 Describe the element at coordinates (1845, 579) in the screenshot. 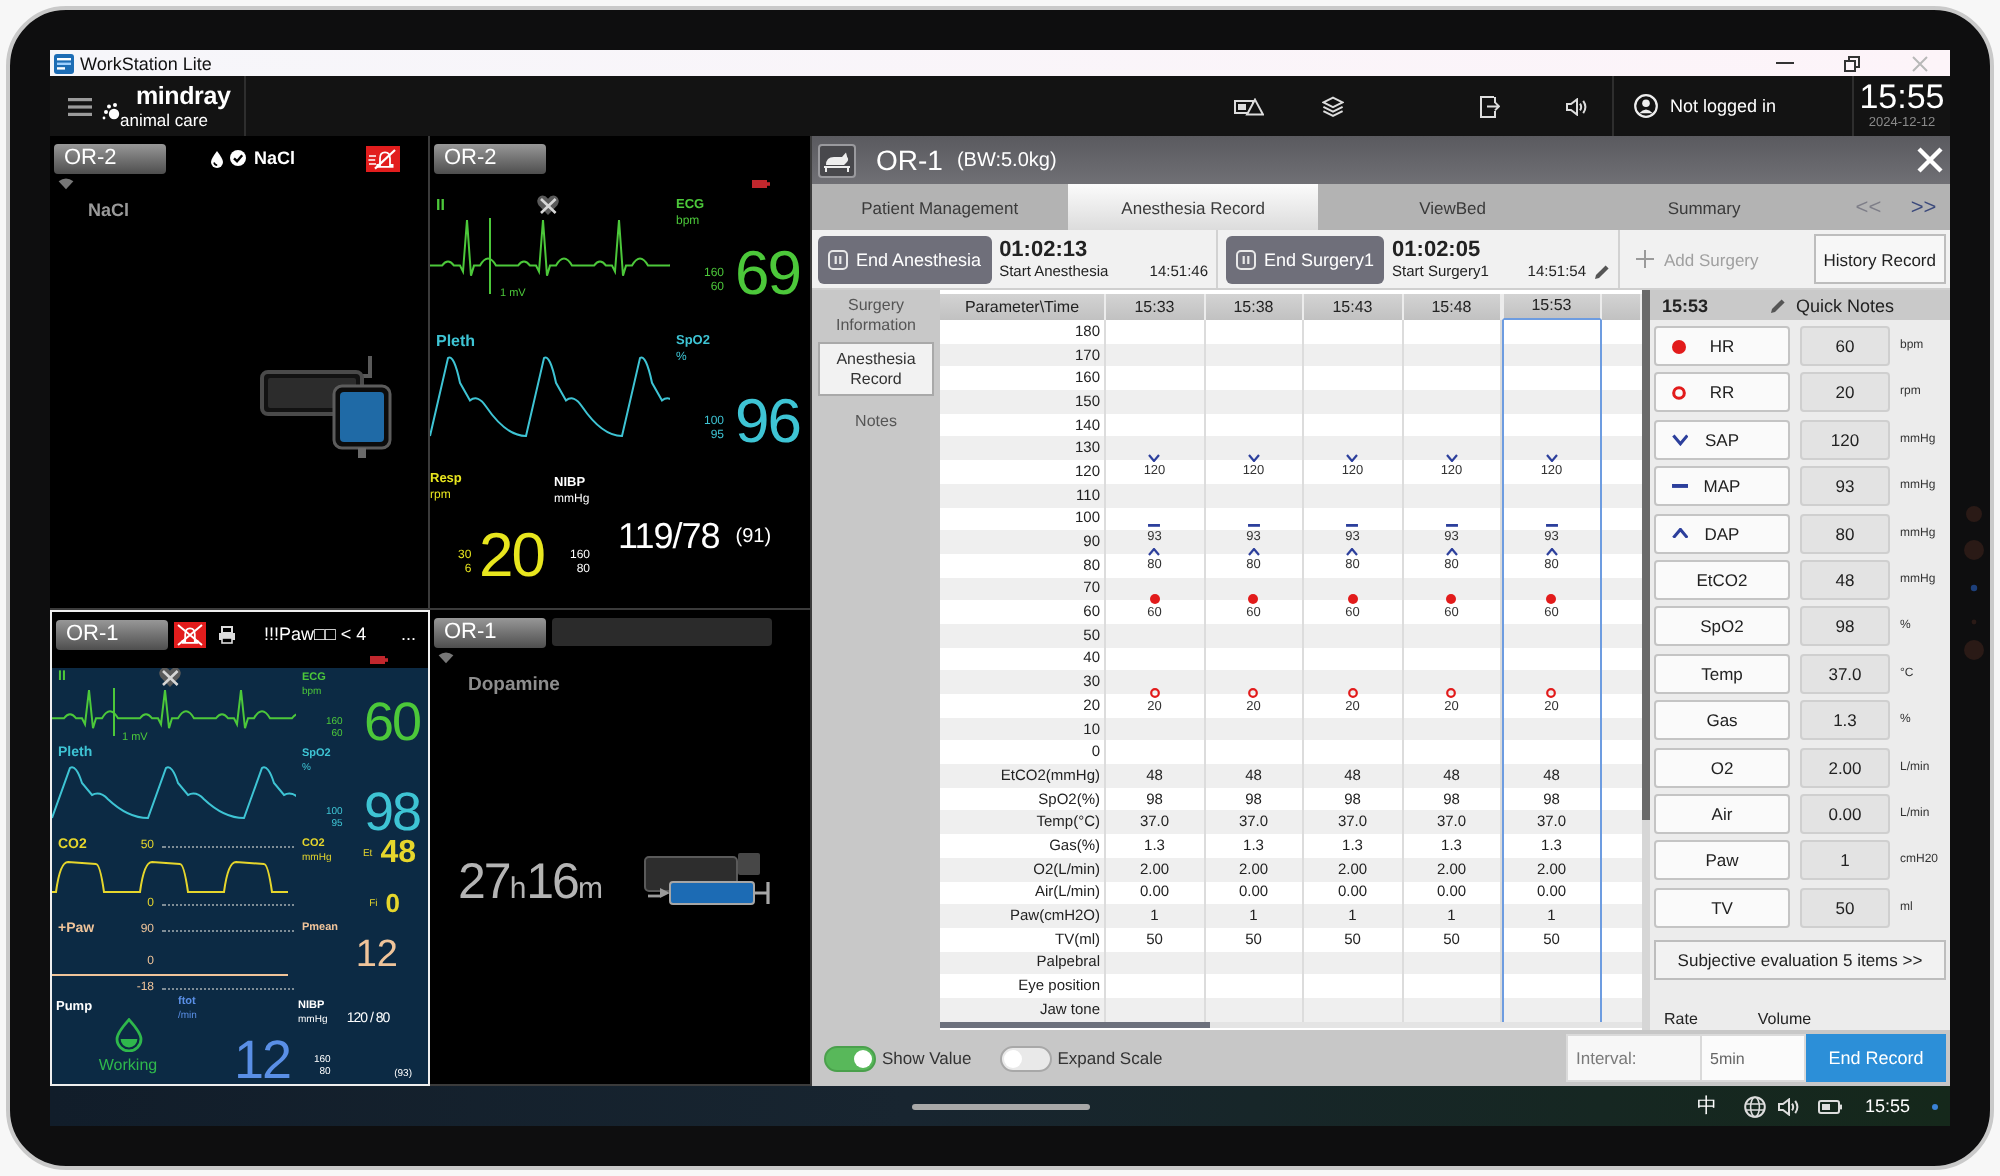

I see `value-field: 48` at that location.